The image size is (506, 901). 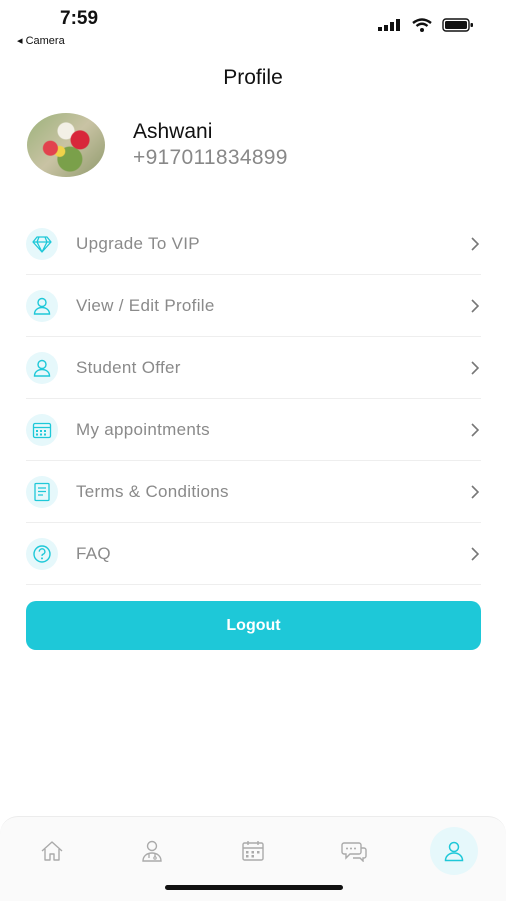 I want to click on menu-item-label: Student Offer, so click(x=128, y=367).